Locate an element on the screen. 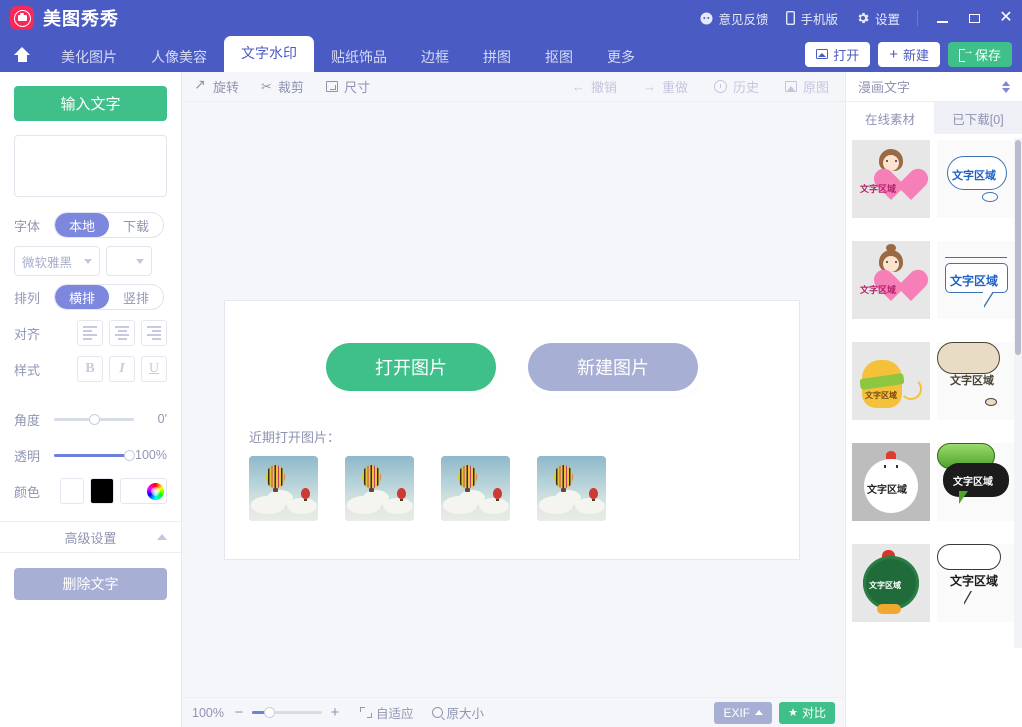  gear-icon is located at coordinates (863, 18).